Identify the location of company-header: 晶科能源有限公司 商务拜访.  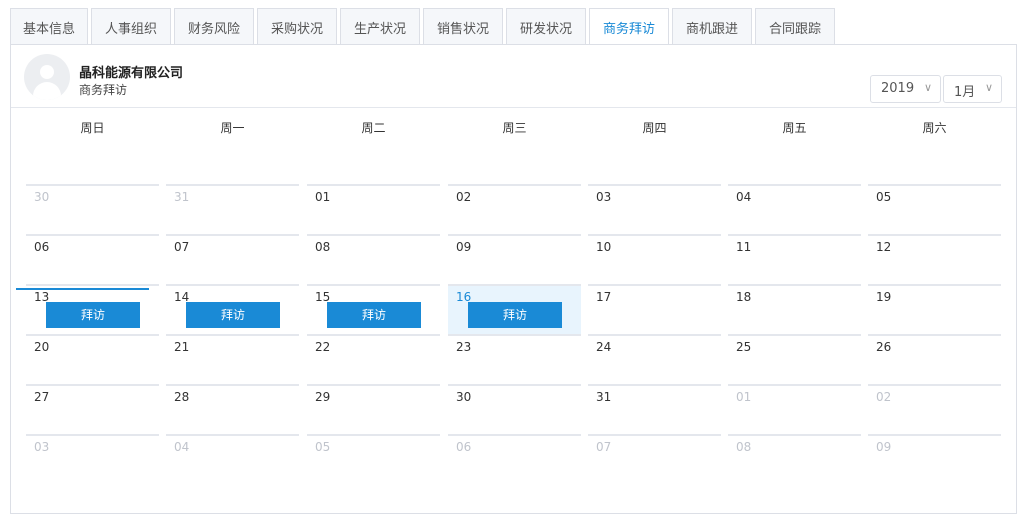
(513, 76).